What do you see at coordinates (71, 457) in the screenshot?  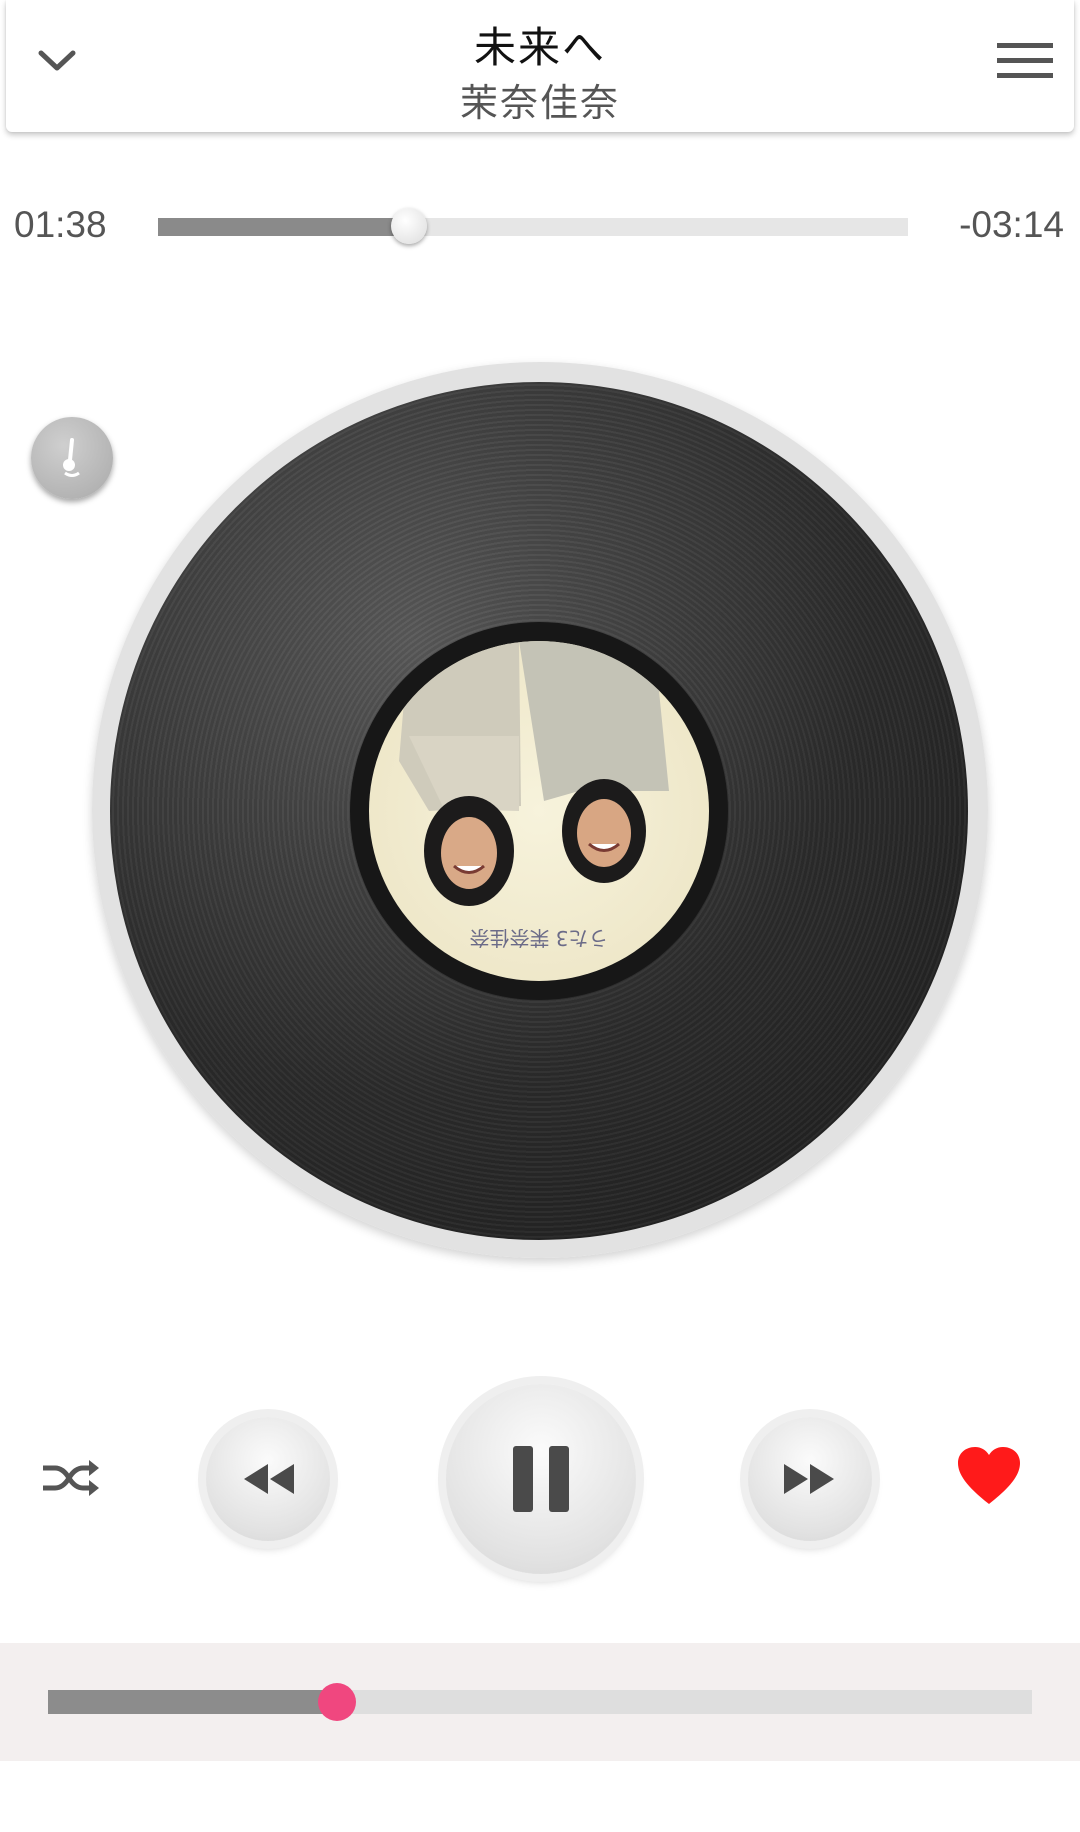 I see `metronome-icon` at bounding box center [71, 457].